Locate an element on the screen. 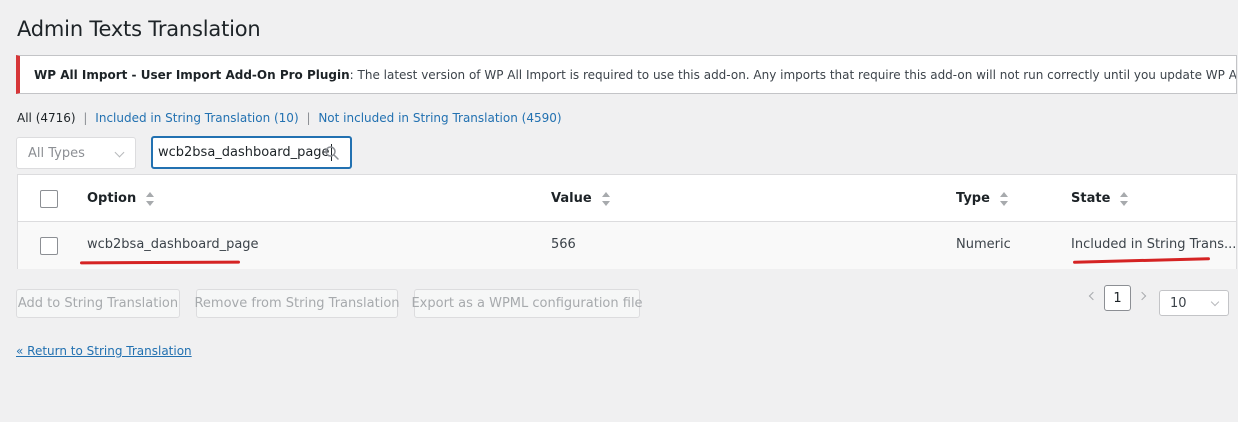 Image resolution: width=1238 pixels, height=422 pixels. column-option-label: Option is located at coordinates (112, 198).